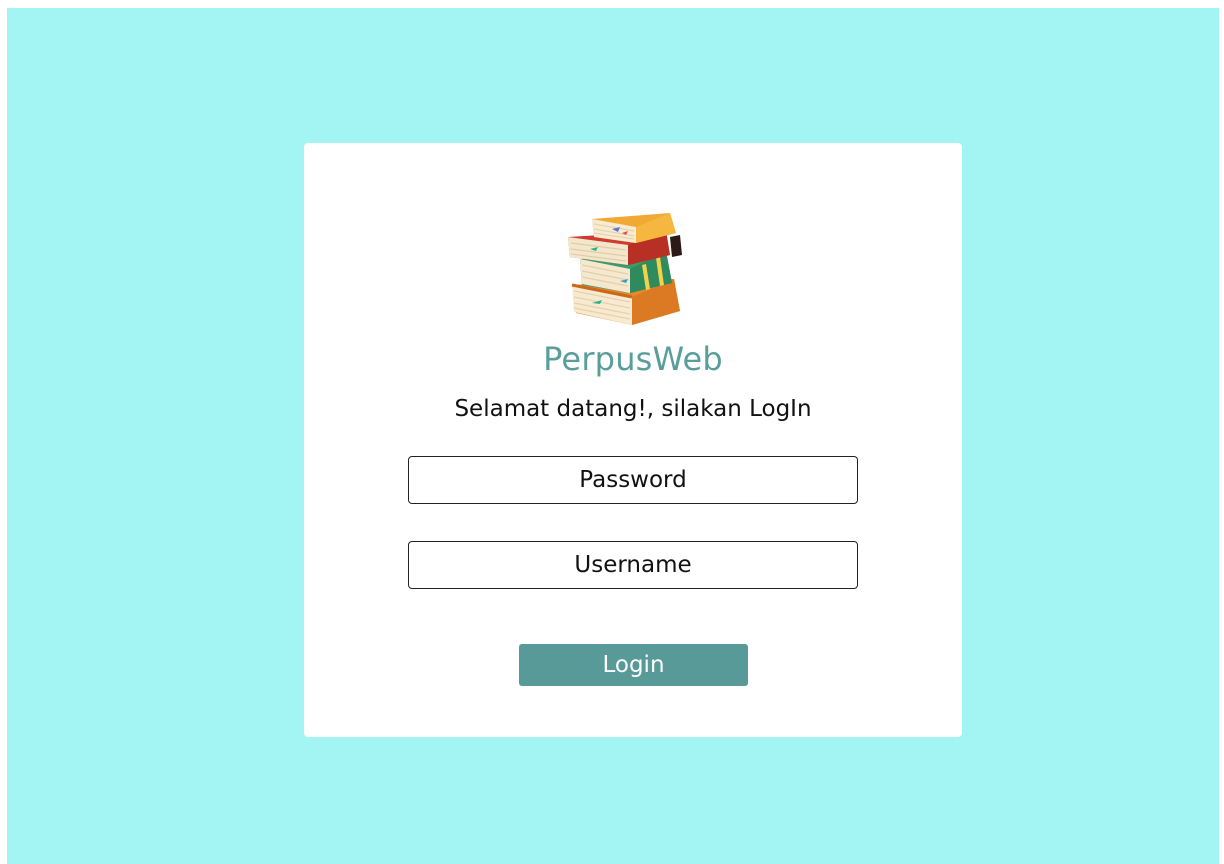 Image resolution: width=1224 pixels, height=864 pixels. I want to click on books-stack-icon, so click(625, 269).